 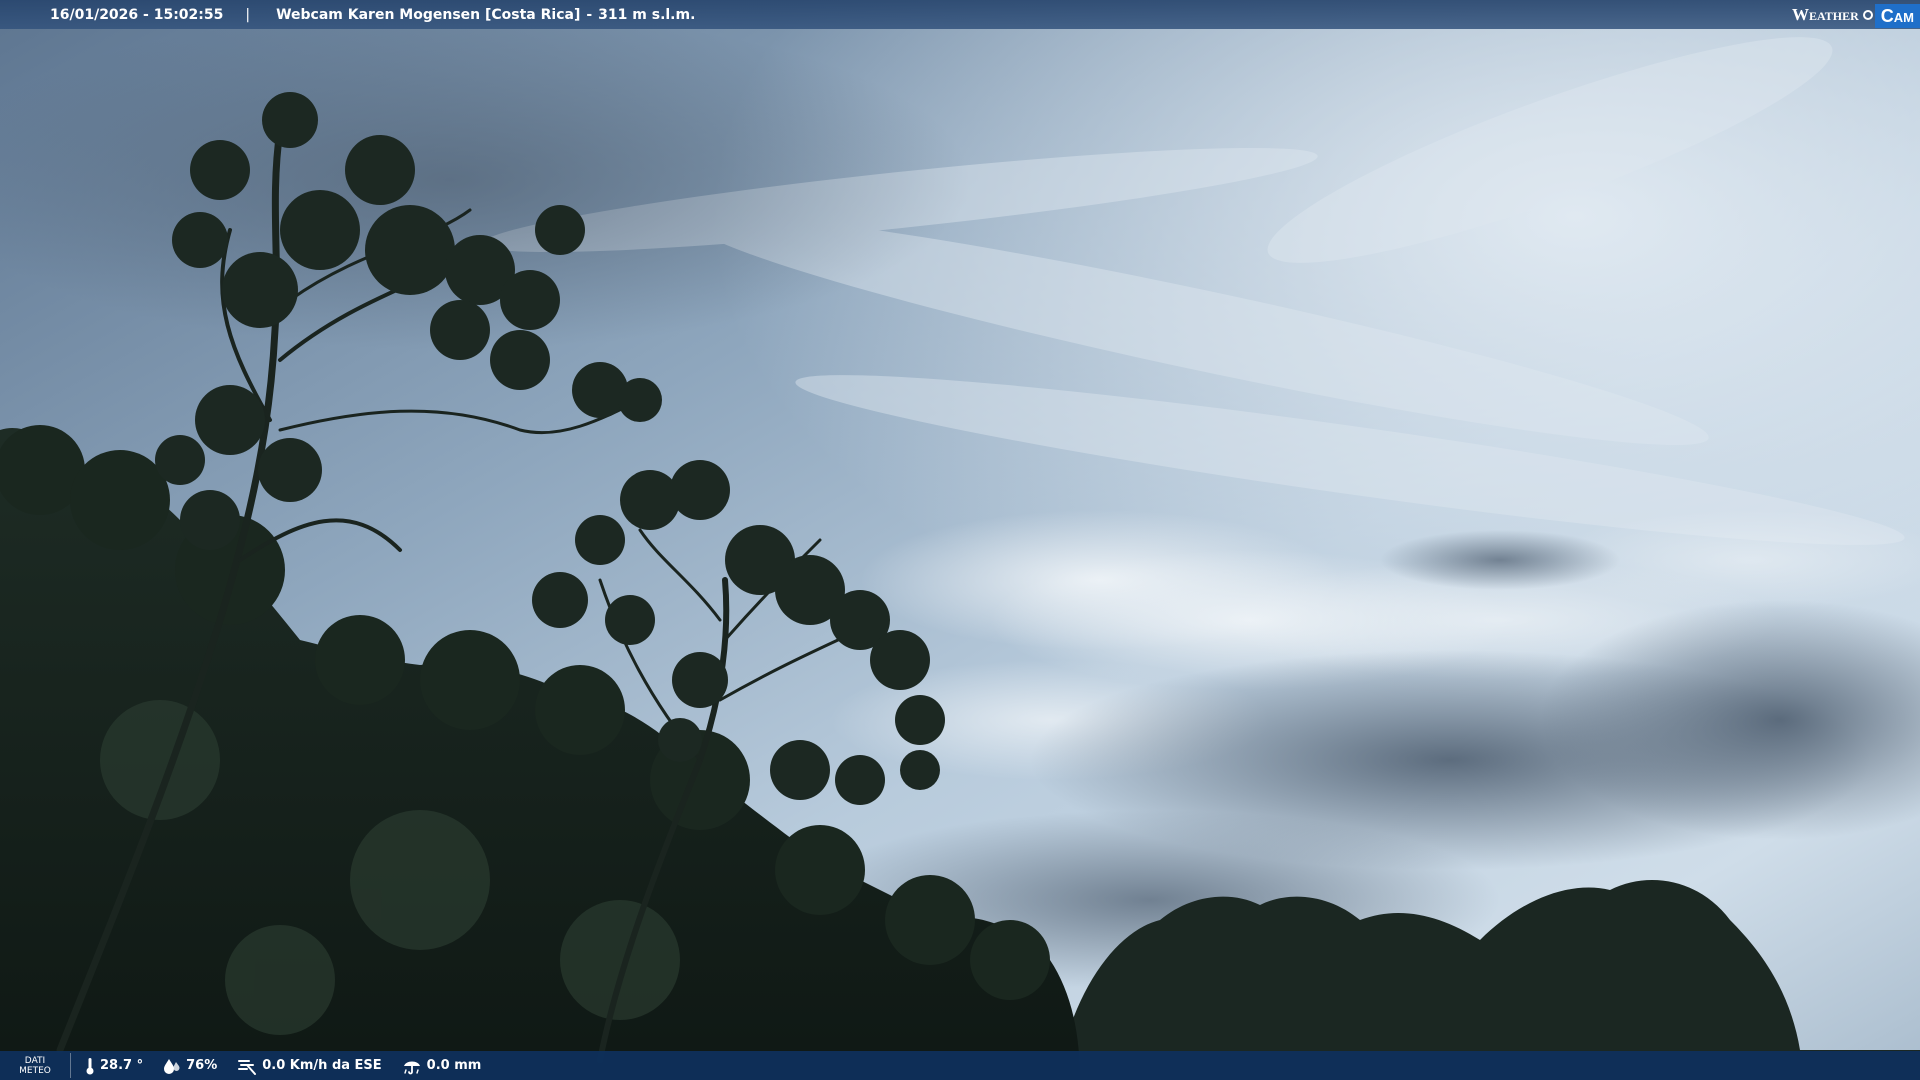 What do you see at coordinates (1897, 15) in the screenshot?
I see `logo-cam-text: Cam` at bounding box center [1897, 15].